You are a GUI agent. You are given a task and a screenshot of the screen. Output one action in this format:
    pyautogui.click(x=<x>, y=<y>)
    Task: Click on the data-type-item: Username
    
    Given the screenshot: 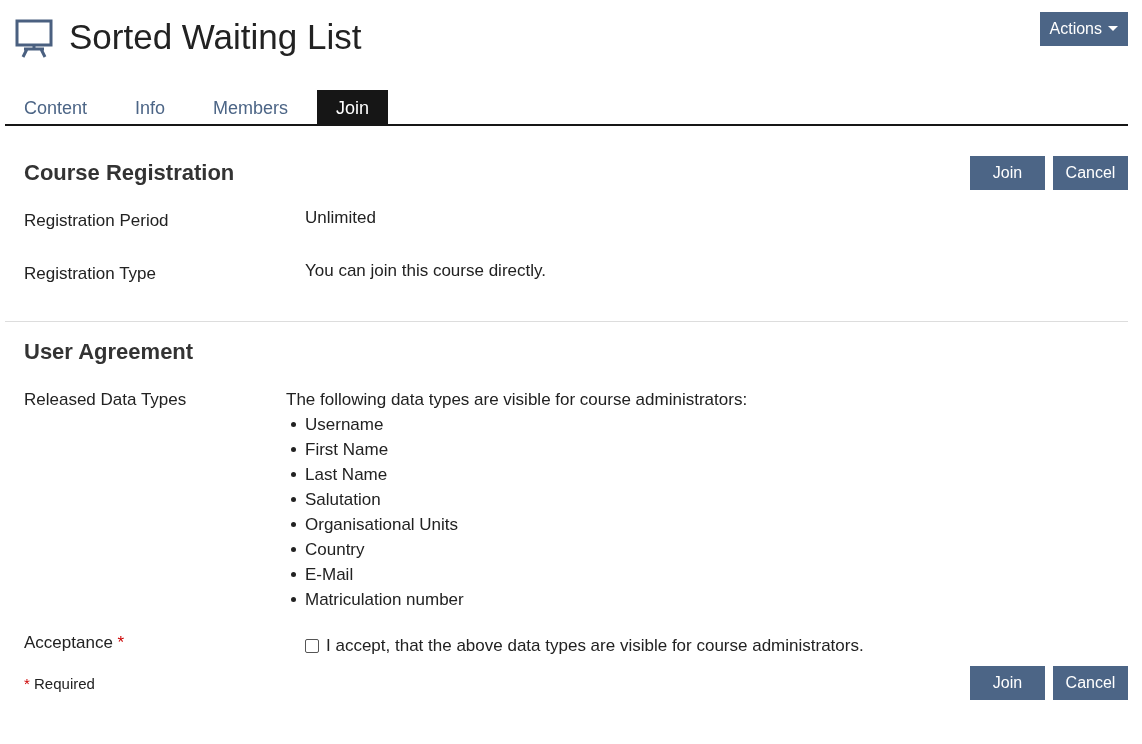 What is the action you would take?
    pyautogui.click(x=344, y=425)
    